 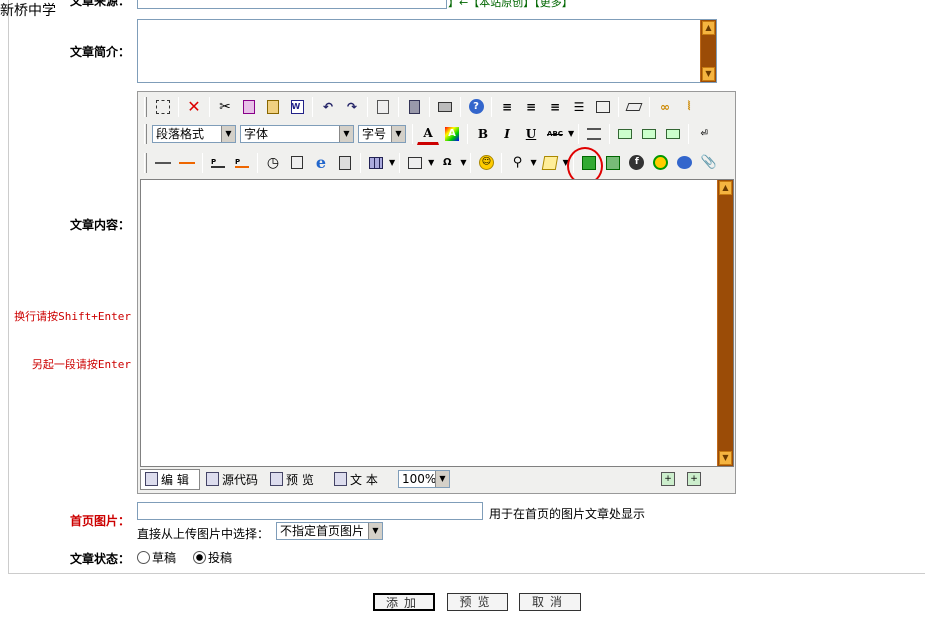 I want to click on horizontal-rule-icon, so click(x=163, y=163).